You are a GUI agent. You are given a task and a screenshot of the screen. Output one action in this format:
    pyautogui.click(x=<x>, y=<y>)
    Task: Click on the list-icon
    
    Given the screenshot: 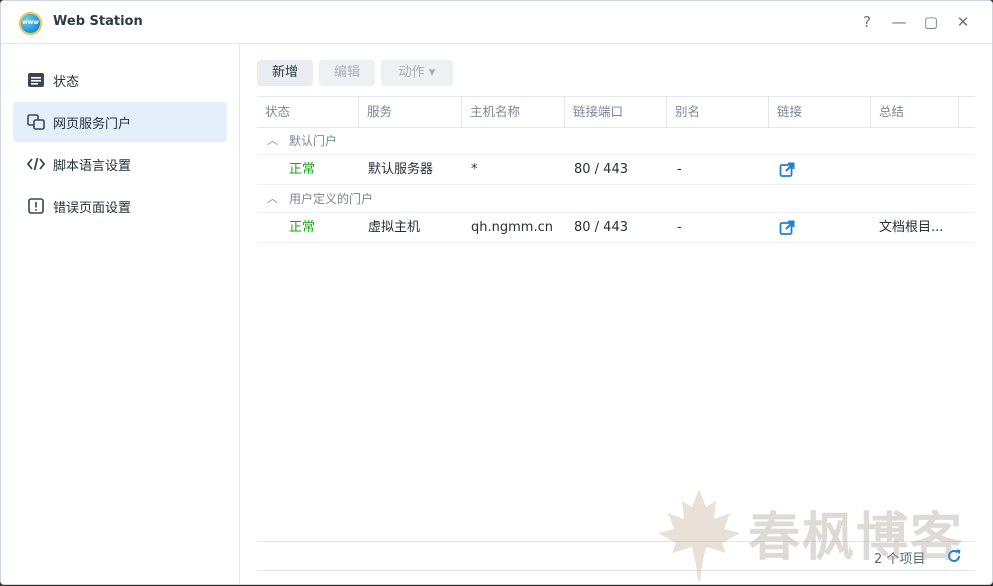 What is the action you would take?
    pyautogui.click(x=36, y=80)
    